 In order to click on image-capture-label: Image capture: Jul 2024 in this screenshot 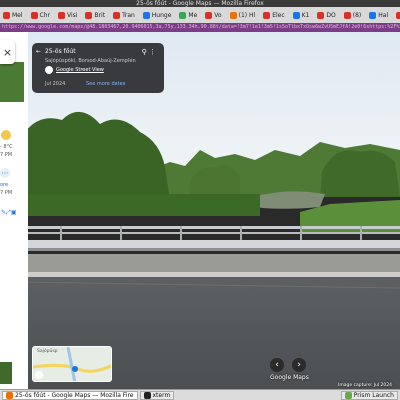, I will do `click(365, 385)`.